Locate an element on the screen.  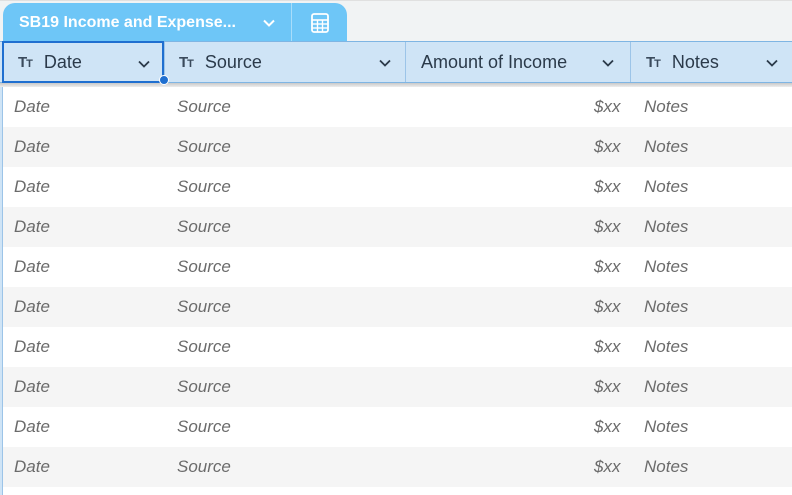
column-resize-handle is located at coordinates (164, 80).